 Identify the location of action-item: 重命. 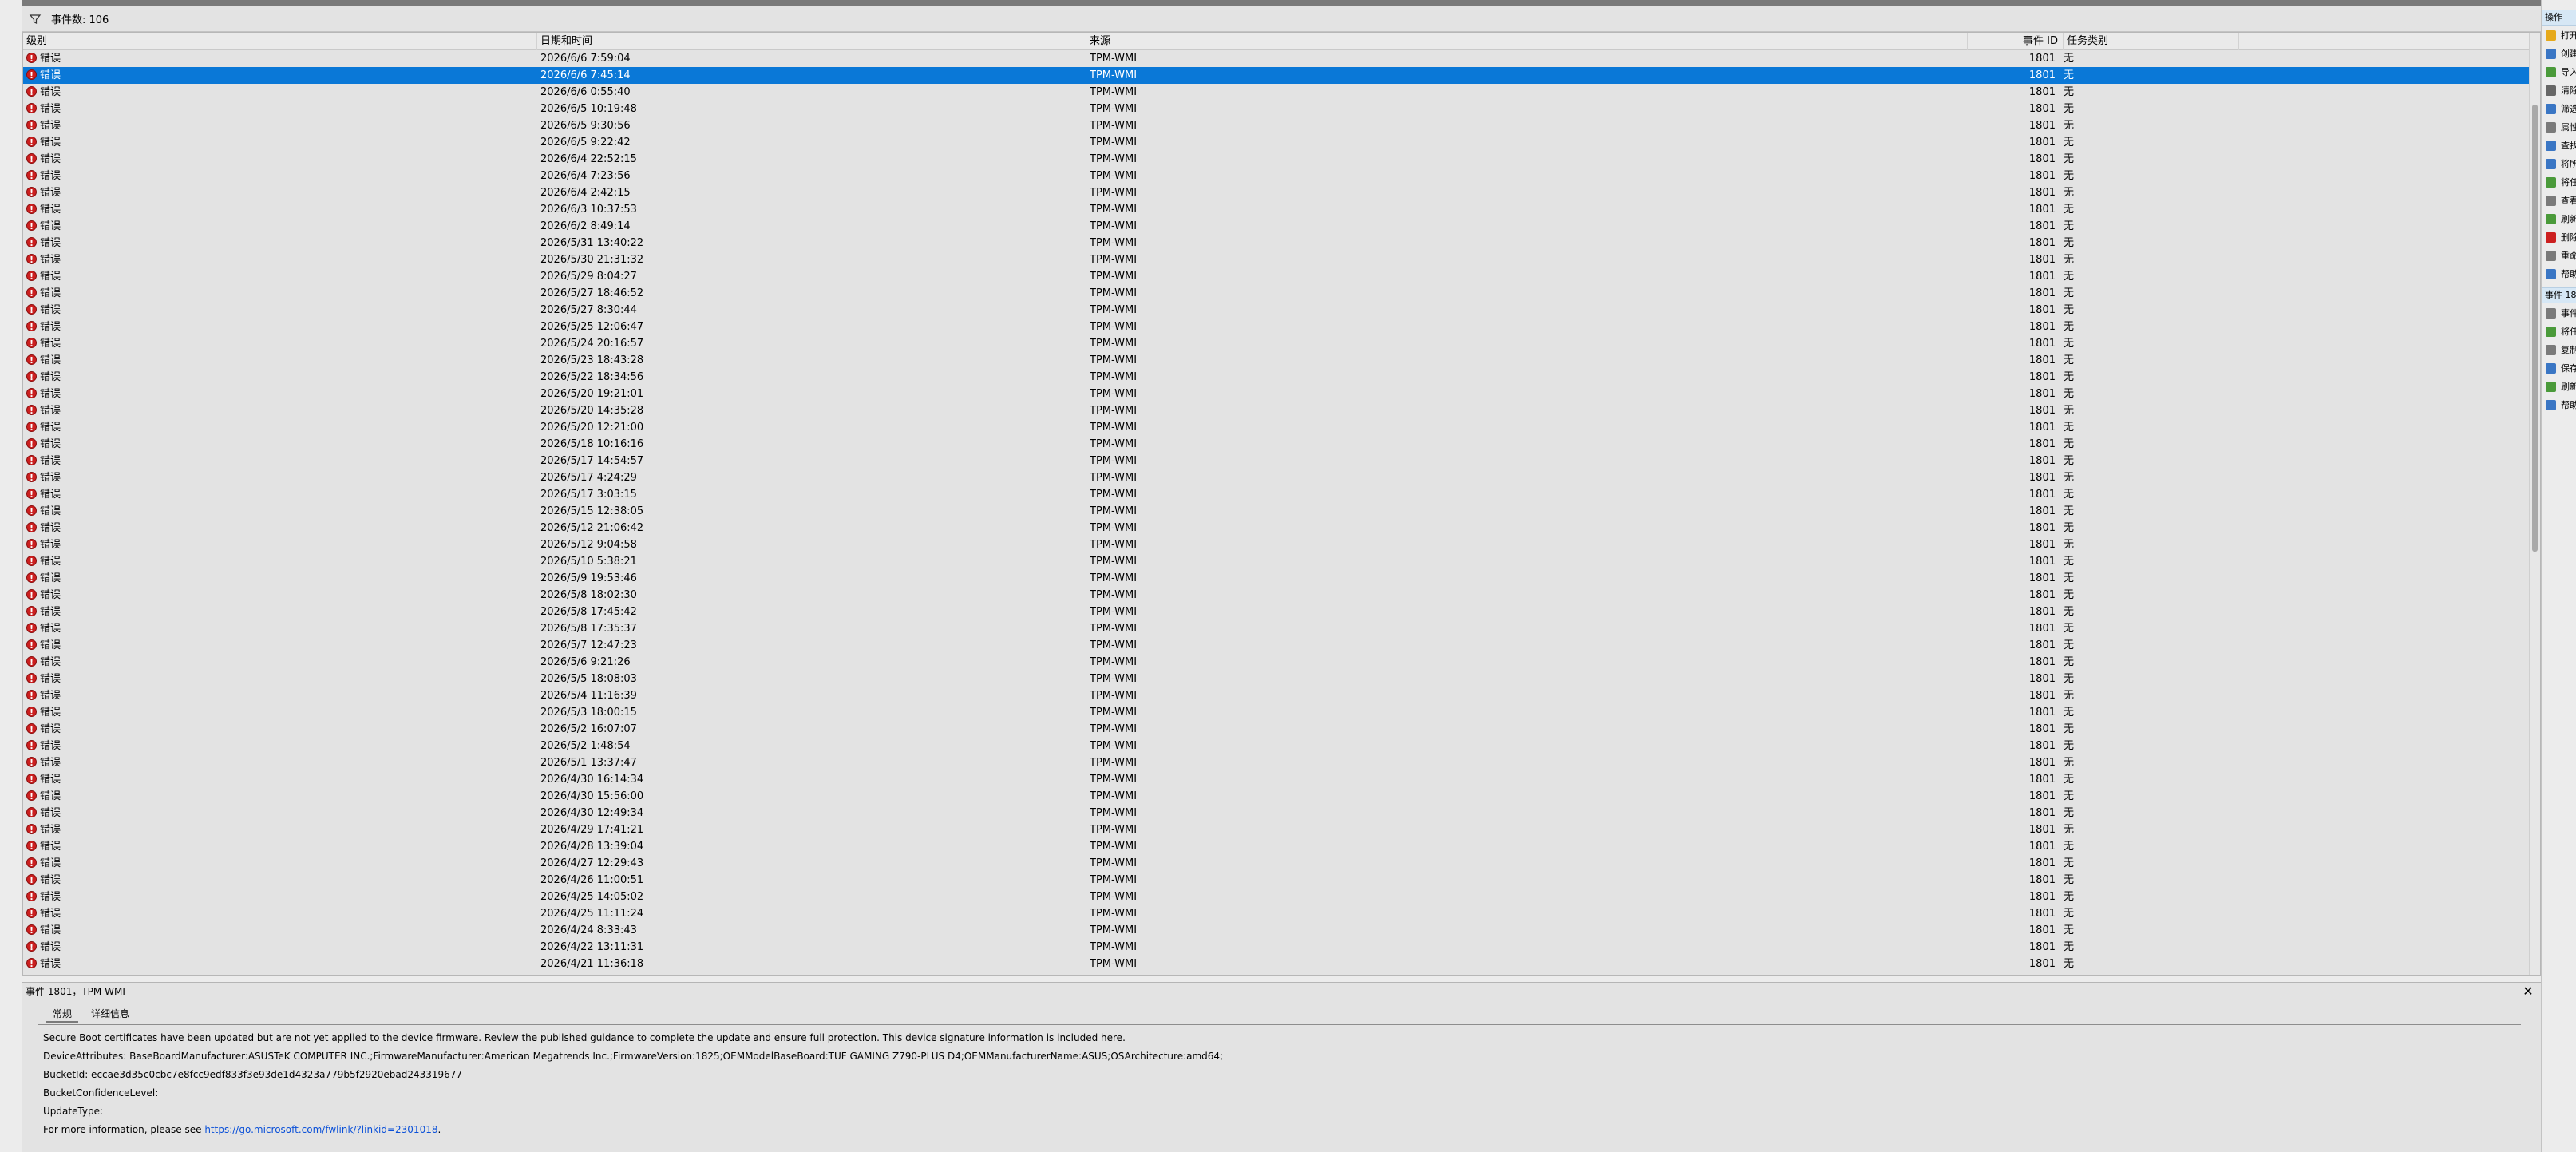
(2559, 256).